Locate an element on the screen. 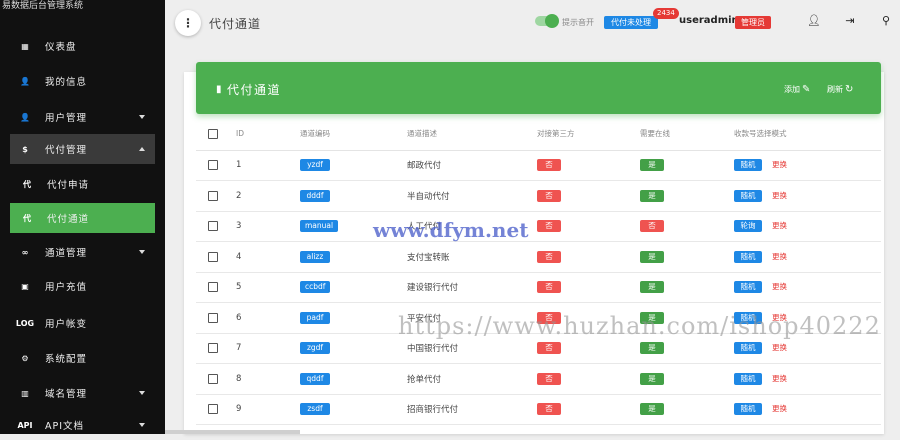  cell-desc: 半自动代付 is located at coordinates (472, 196).